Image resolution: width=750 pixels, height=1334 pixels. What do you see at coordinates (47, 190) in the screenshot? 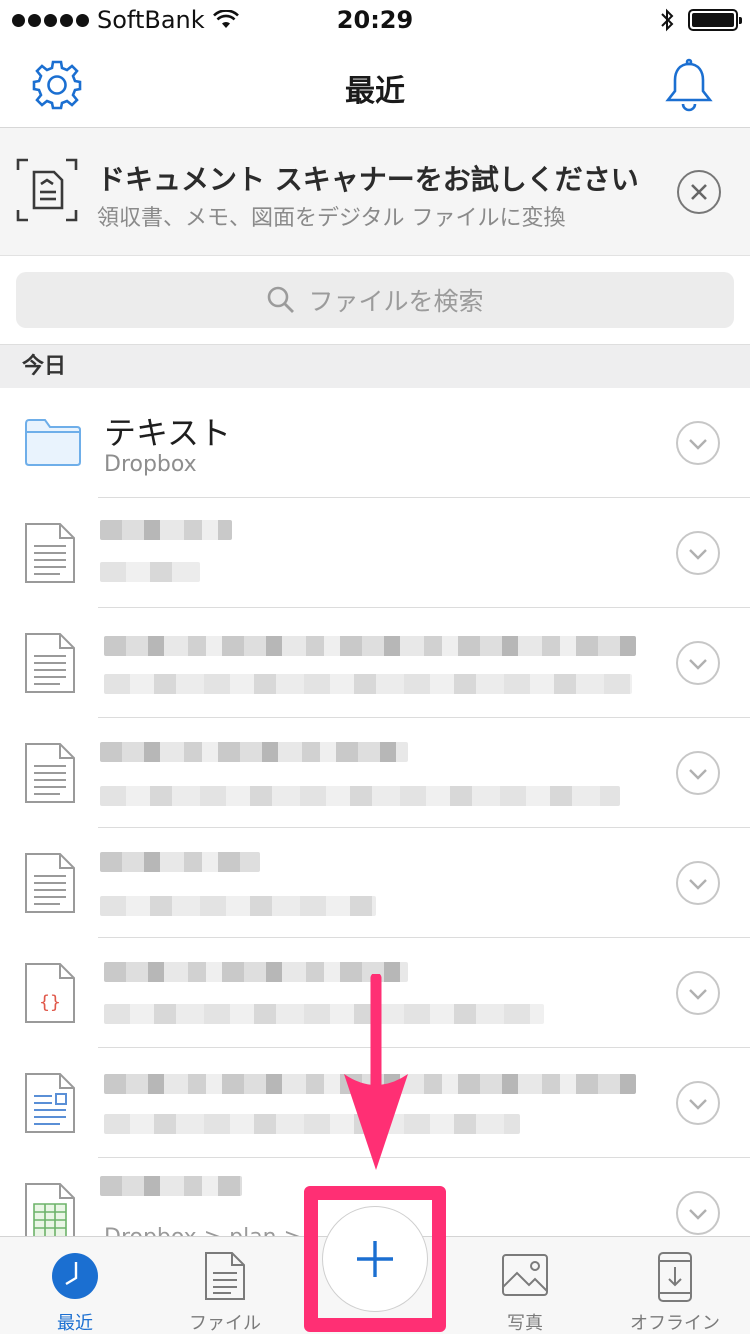
I see `document-scanner-icon` at bounding box center [47, 190].